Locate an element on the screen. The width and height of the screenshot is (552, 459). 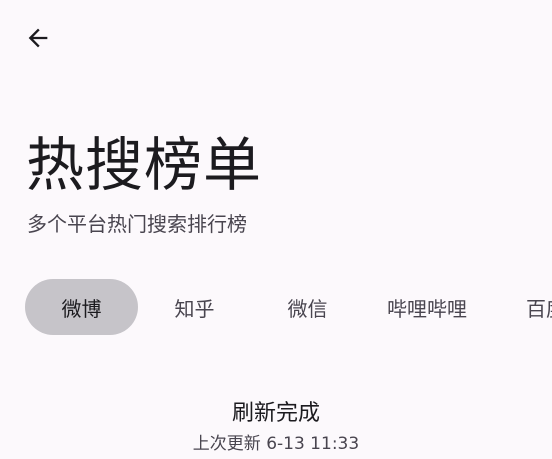
tab-bilibili: 哔哩哔哩 is located at coordinates (427, 307).